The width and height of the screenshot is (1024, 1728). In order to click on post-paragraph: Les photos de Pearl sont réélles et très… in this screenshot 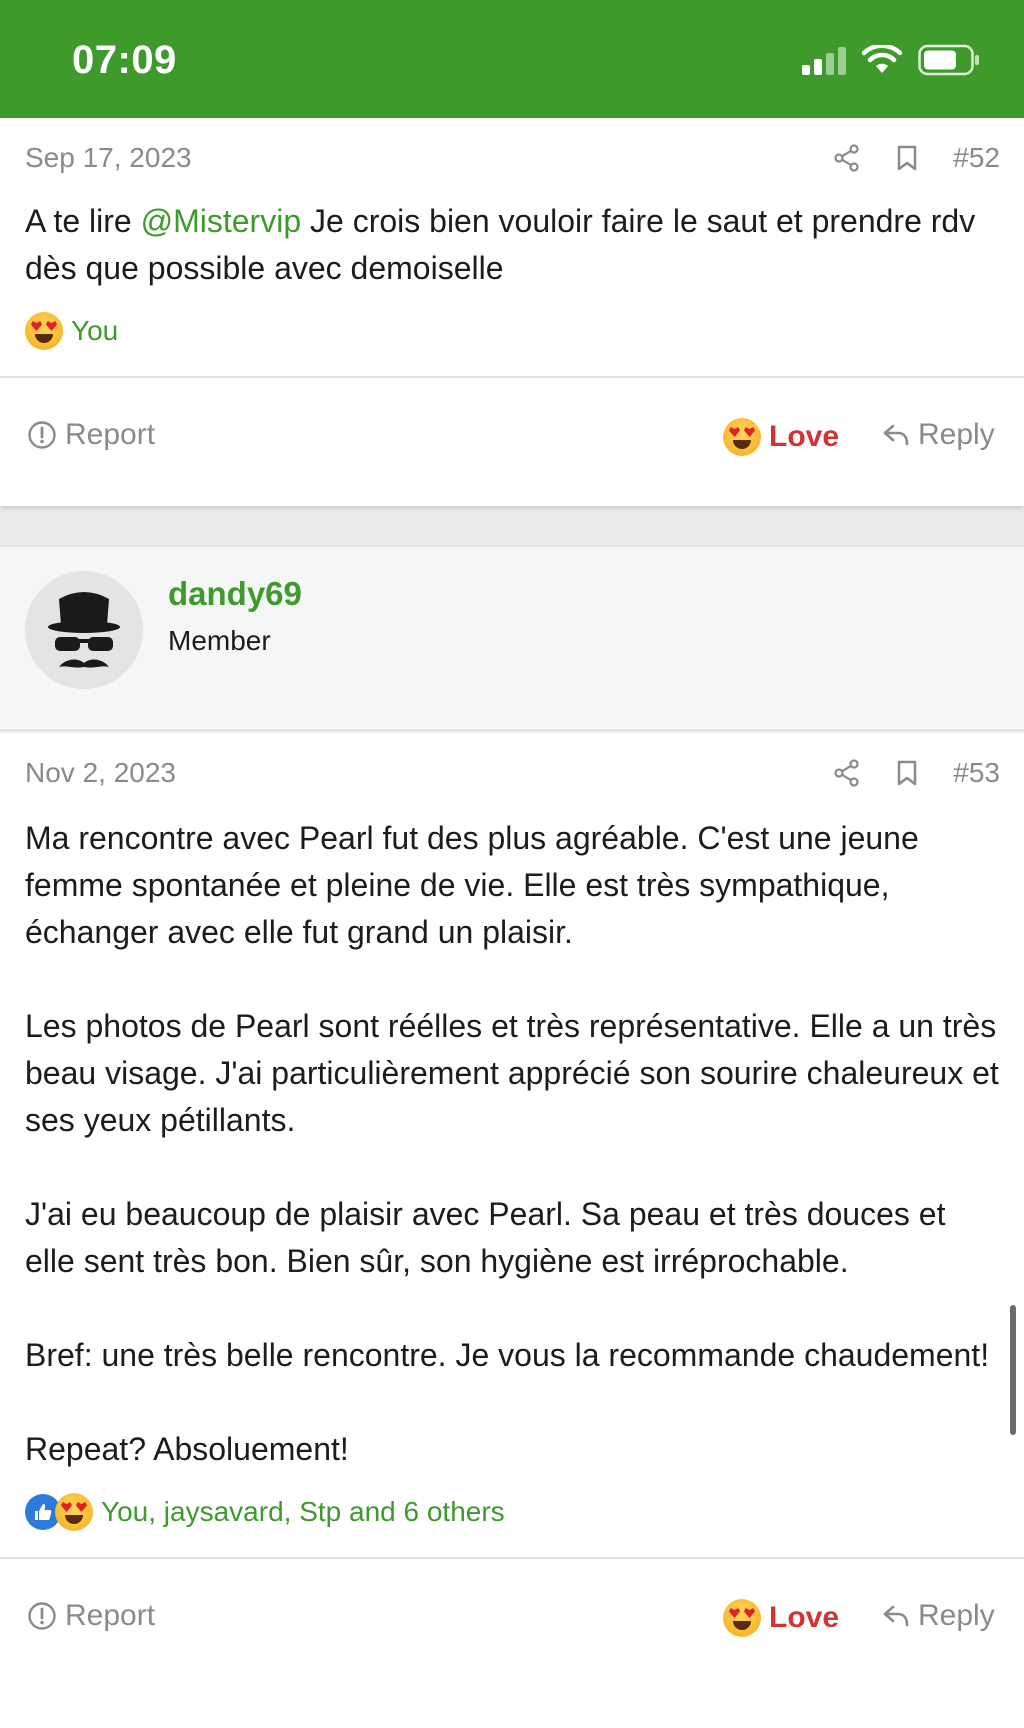, I will do `click(512, 1073)`.